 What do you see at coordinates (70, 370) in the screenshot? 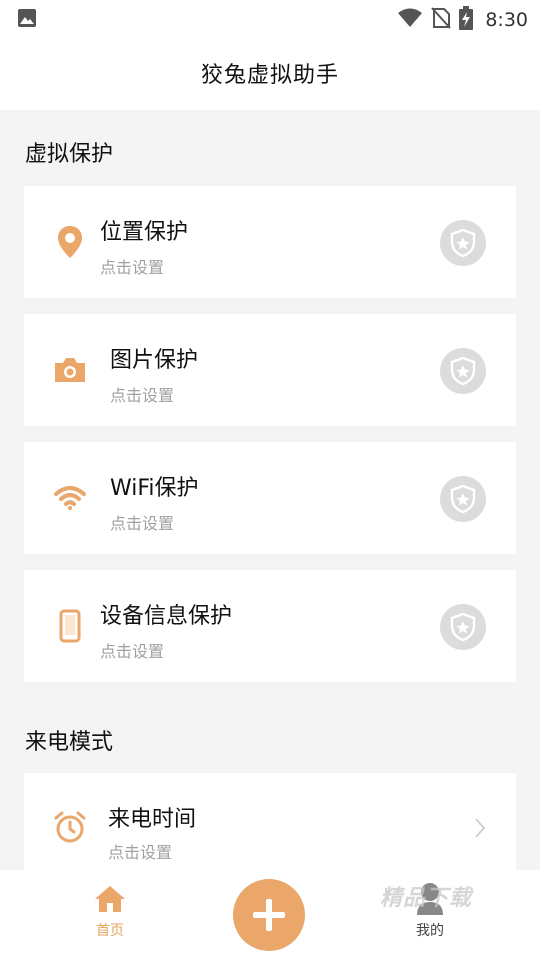
I see `camera-icon` at bounding box center [70, 370].